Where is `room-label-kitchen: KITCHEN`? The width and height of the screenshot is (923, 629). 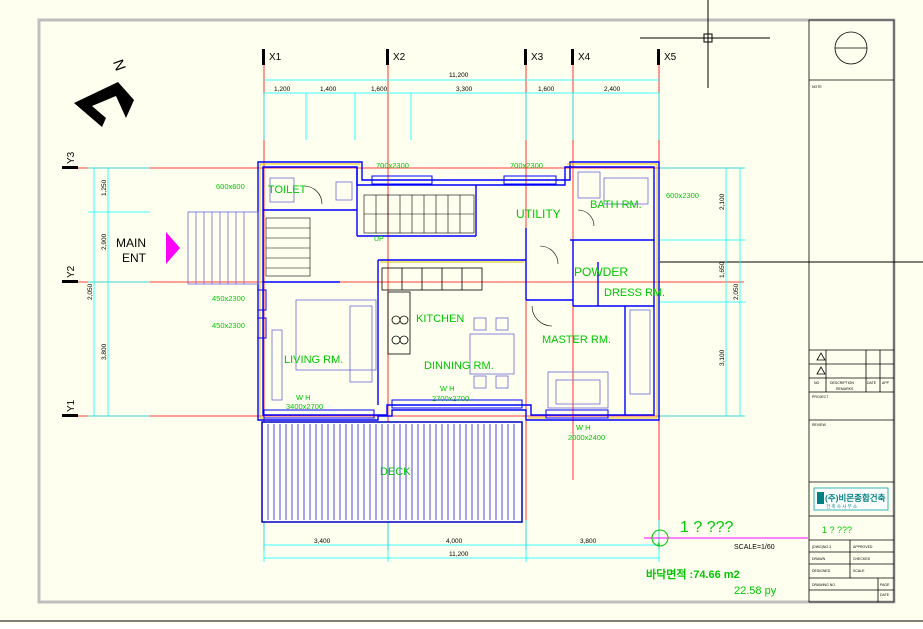
room-label-kitchen: KITCHEN is located at coordinates (440, 319).